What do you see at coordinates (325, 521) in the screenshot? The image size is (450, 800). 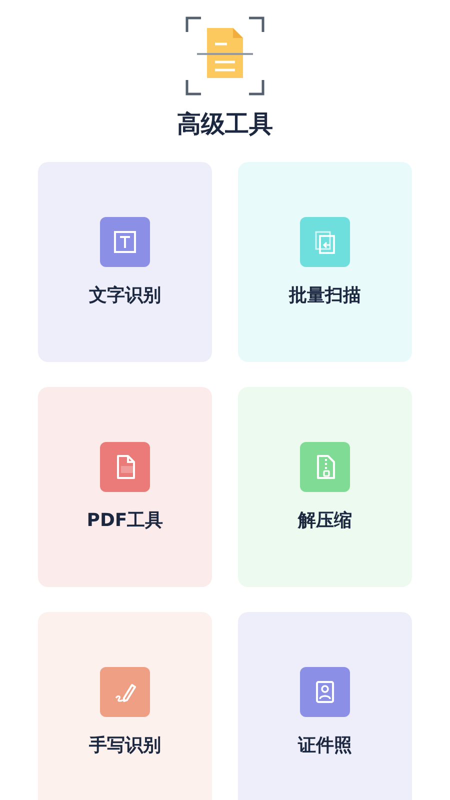 I see `tool-label: 解压缩` at bounding box center [325, 521].